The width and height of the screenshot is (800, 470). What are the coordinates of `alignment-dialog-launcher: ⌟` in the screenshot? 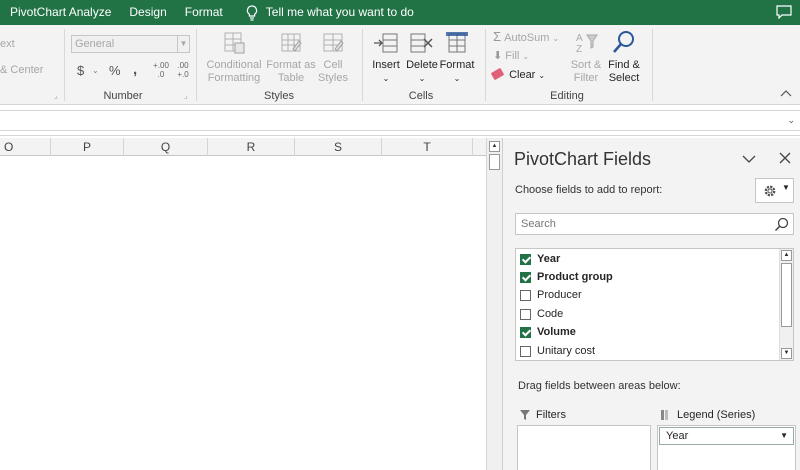 It's located at (56, 95).